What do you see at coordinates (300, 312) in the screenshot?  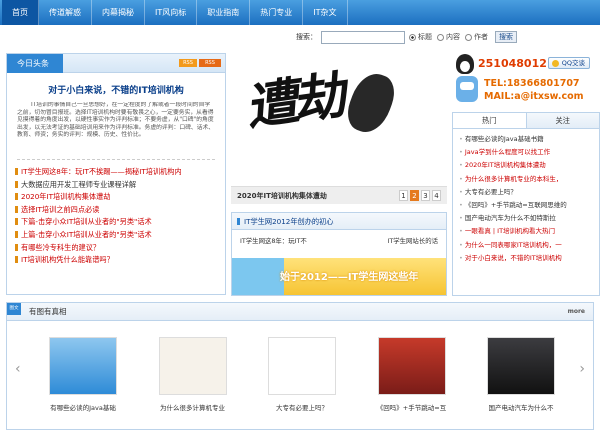 I see `gallery-header: 图文 有图有真相 more` at bounding box center [300, 312].